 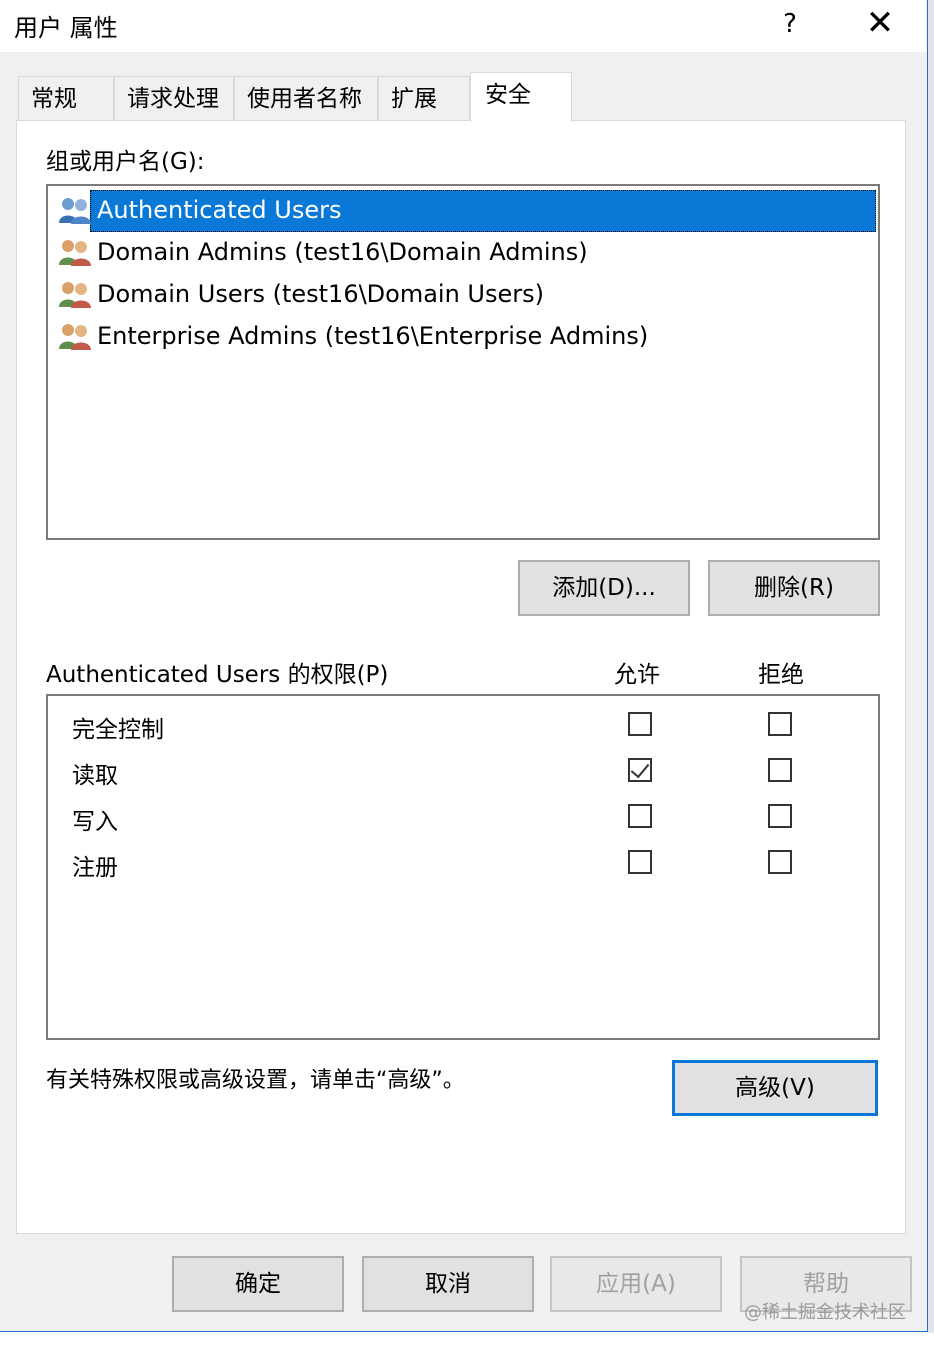 What do you see at coordinates (781, 675) in the screenshot?
I see `deny-header: 拒绝` at bounding box center [781, 675].